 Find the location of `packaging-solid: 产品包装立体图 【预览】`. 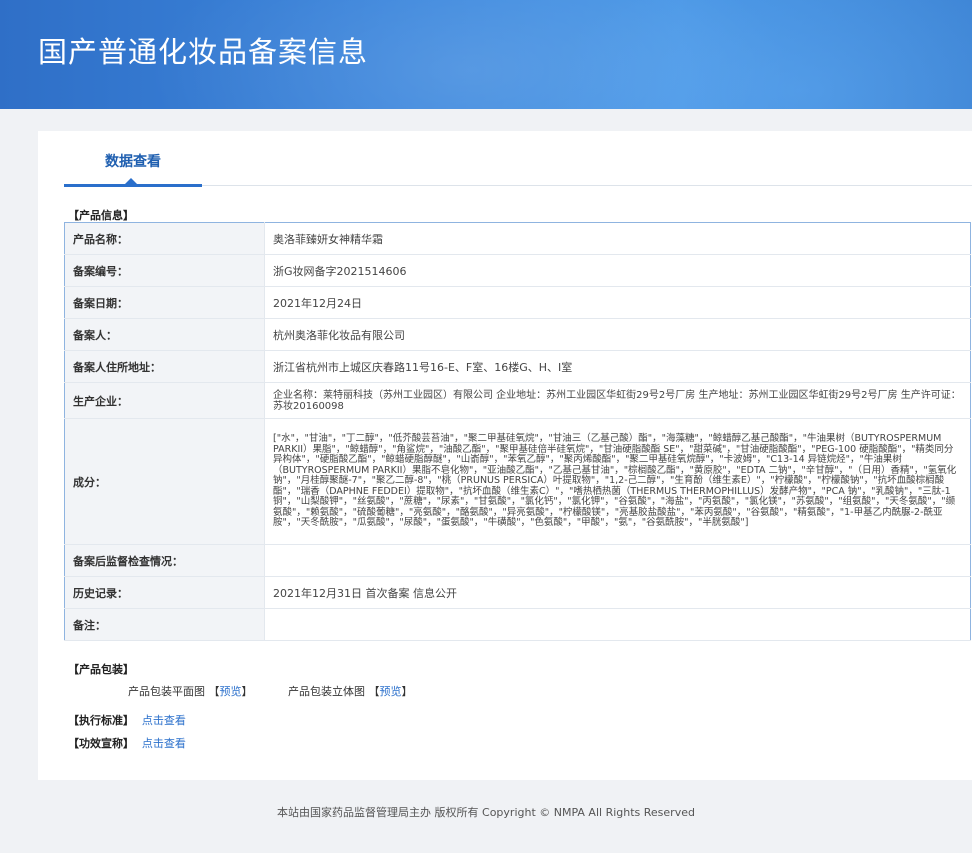

packaging-solid: 产品包装立体图 【预览】 is located at coordinates (350, 691).